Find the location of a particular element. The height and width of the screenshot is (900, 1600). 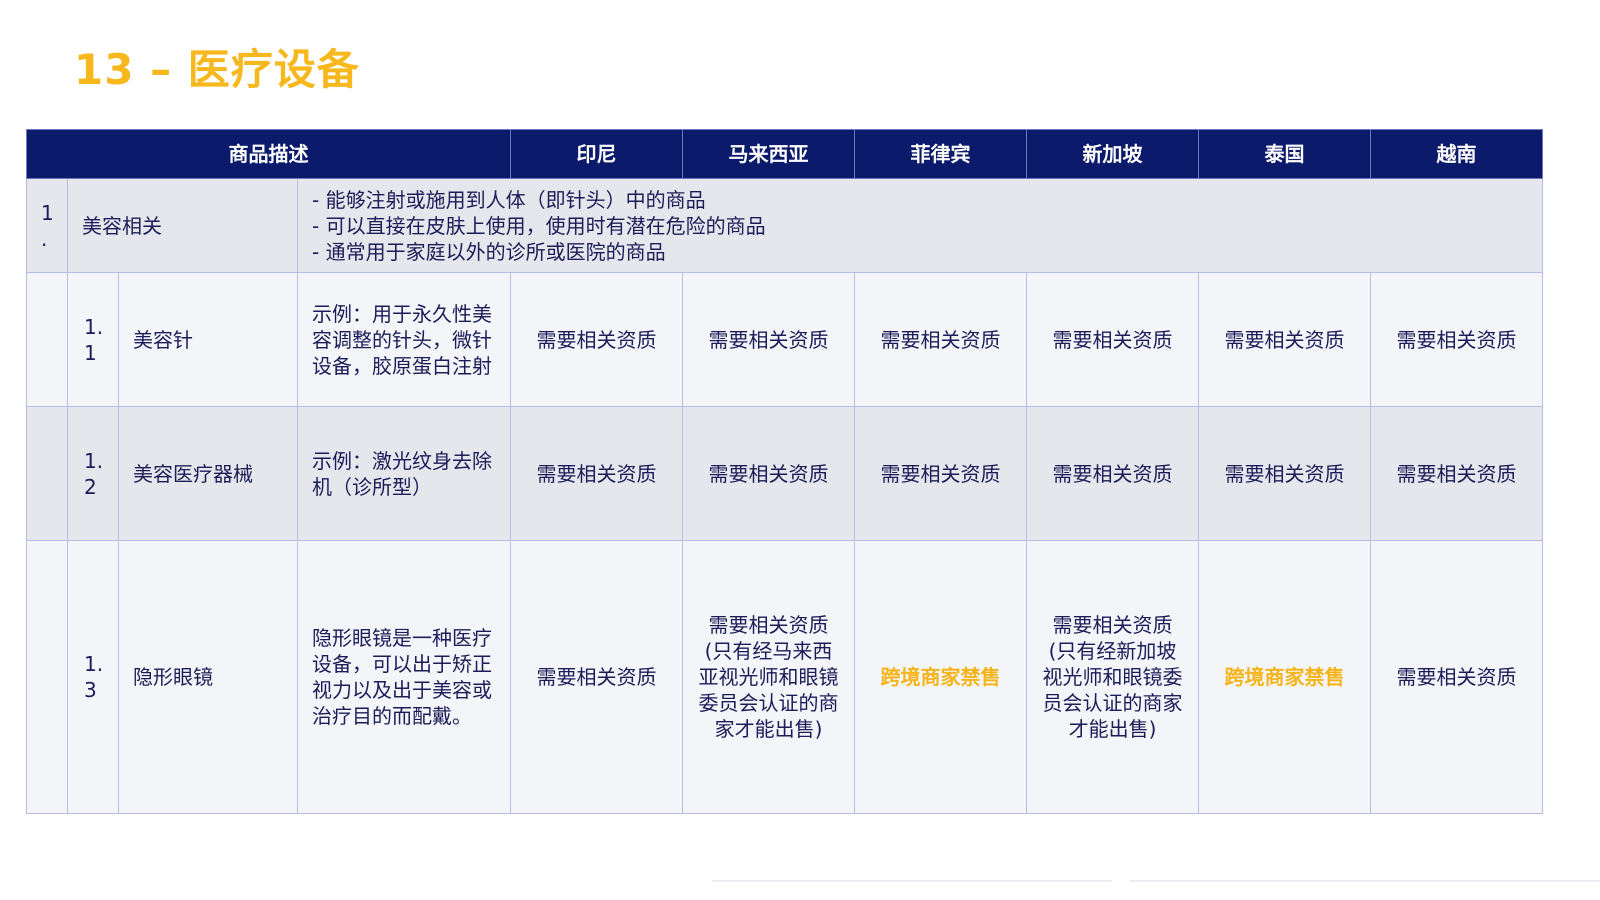

category-name: 美容相关 is located at coordinates (182, 225).